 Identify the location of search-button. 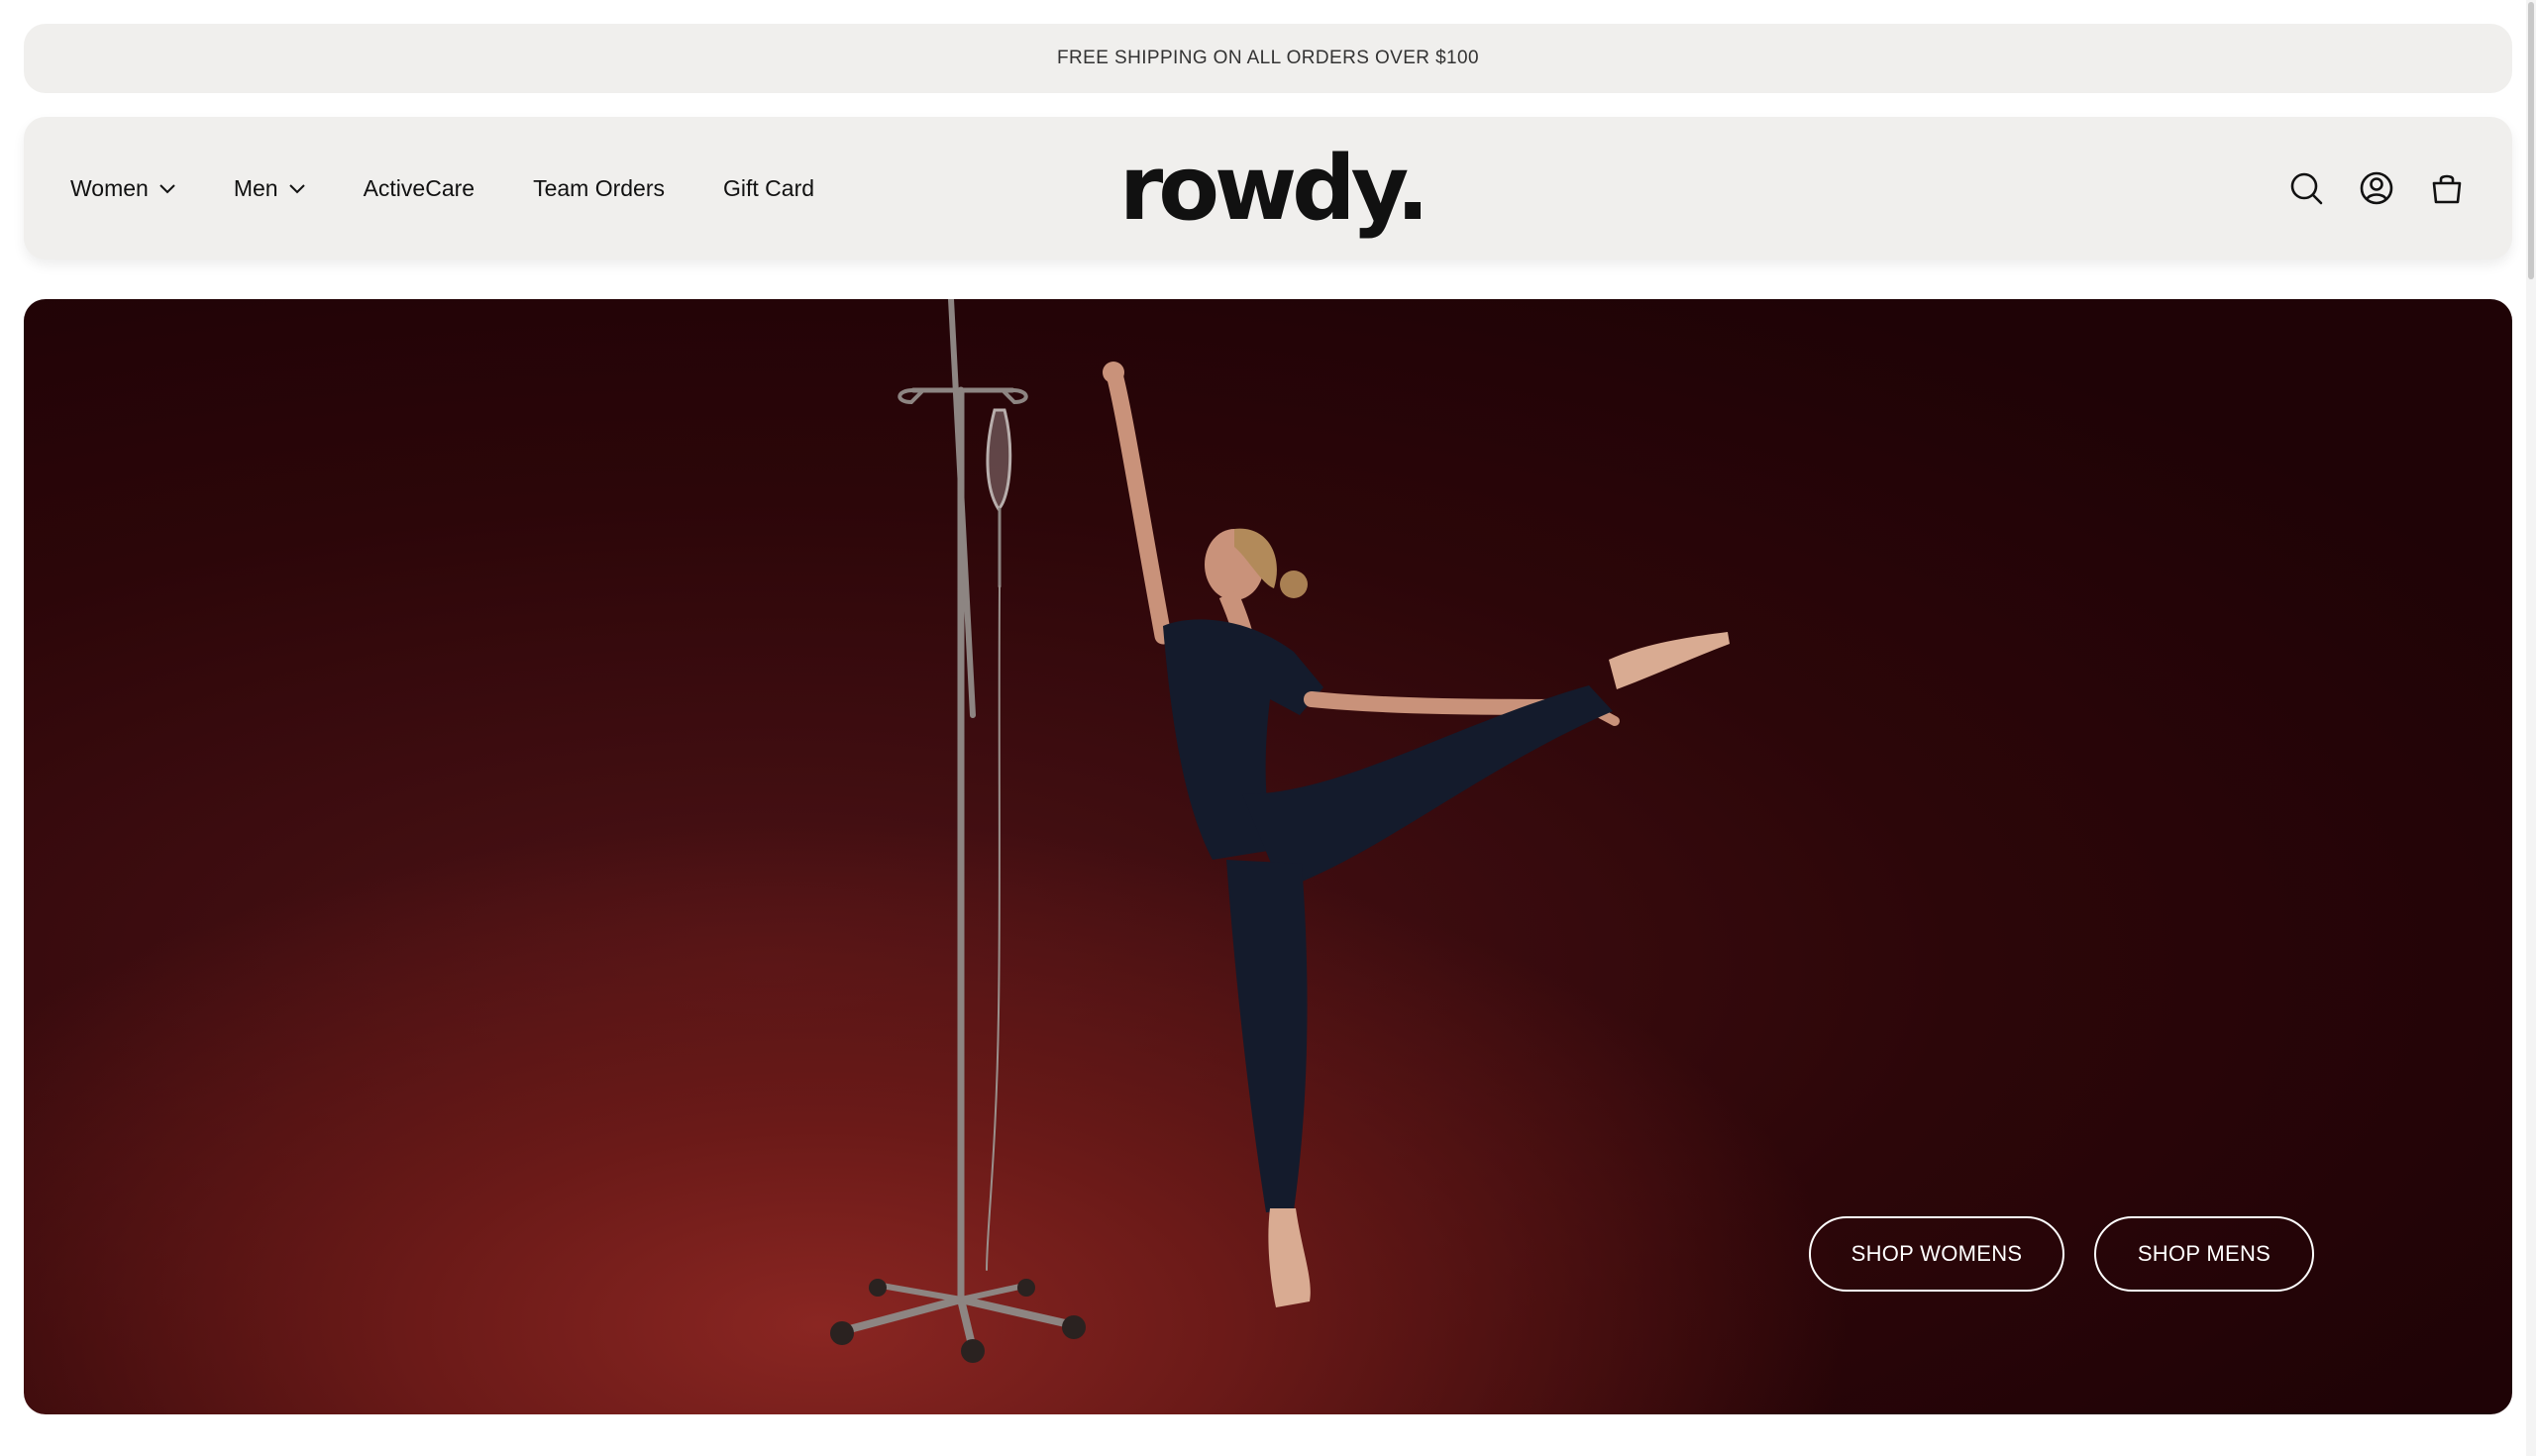
(2306, 188).